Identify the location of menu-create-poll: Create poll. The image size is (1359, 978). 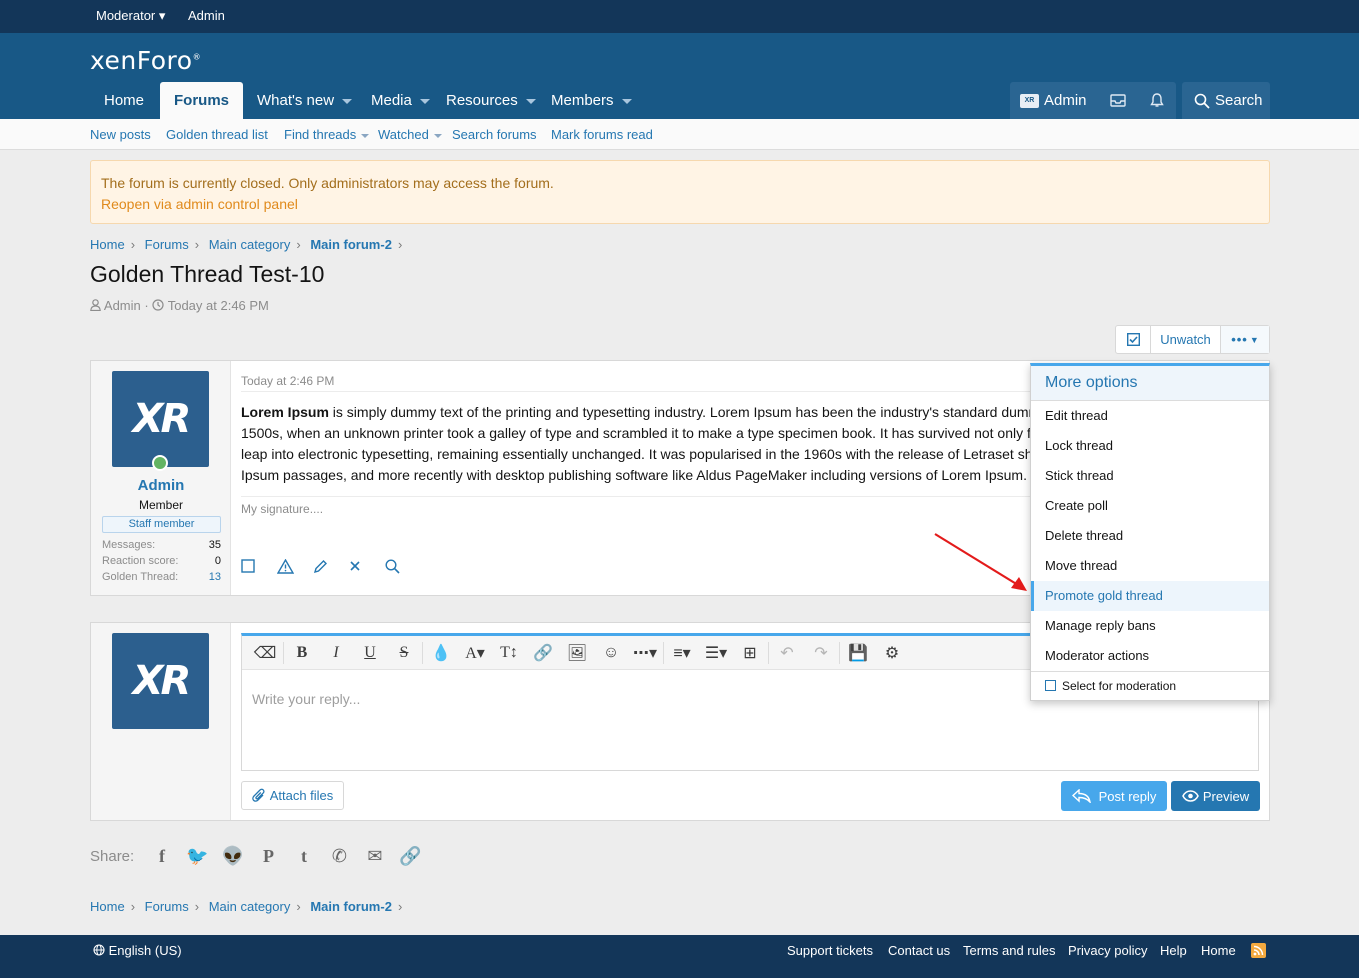
(1150, 506).